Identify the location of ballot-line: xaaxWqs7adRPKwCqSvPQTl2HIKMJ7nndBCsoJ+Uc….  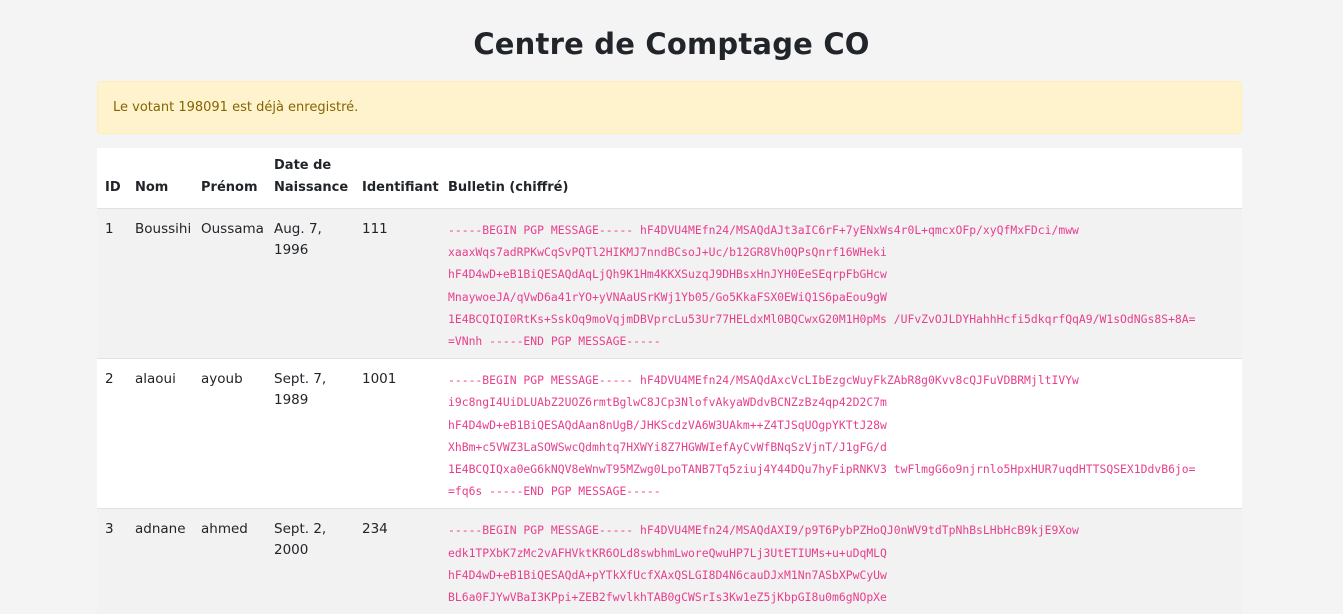
(667, 252).